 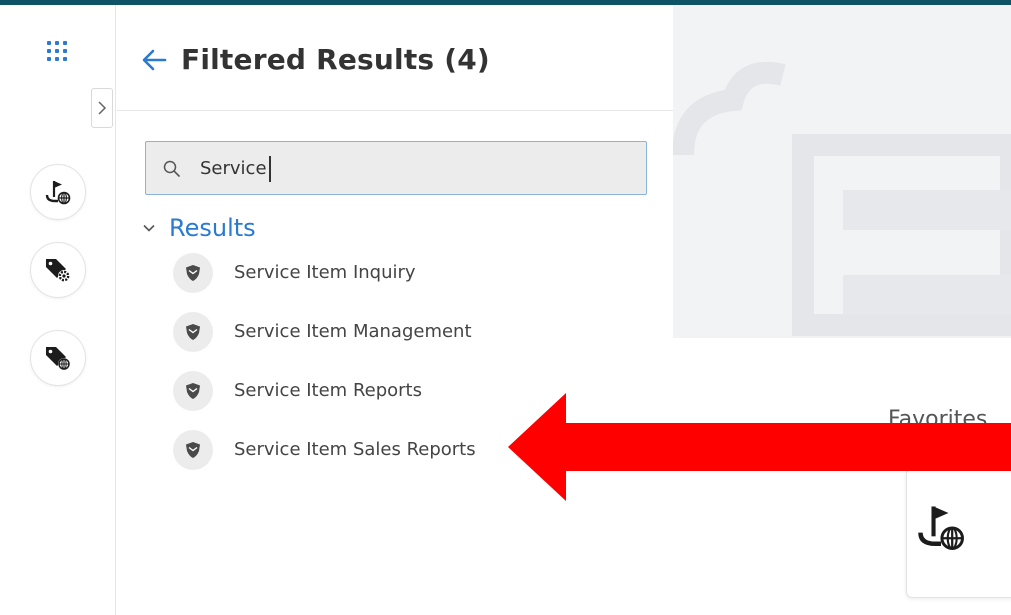 I want to click on results-section-toggle: Results, so click(x=198, y=228).